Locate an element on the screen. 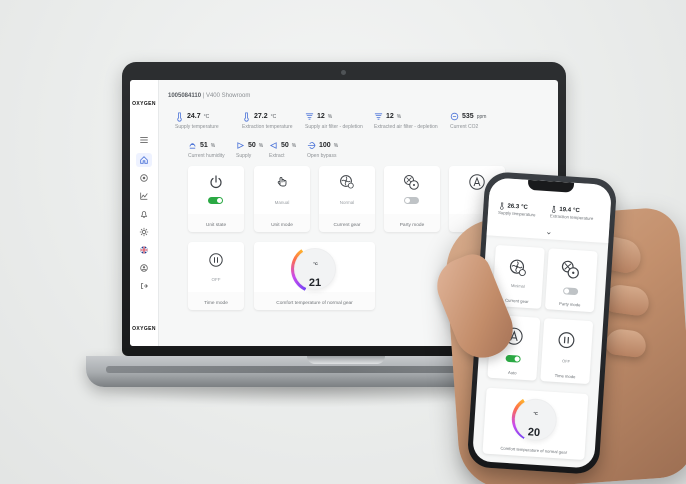  metric-value: 50 is located at coordinates (285, 145).